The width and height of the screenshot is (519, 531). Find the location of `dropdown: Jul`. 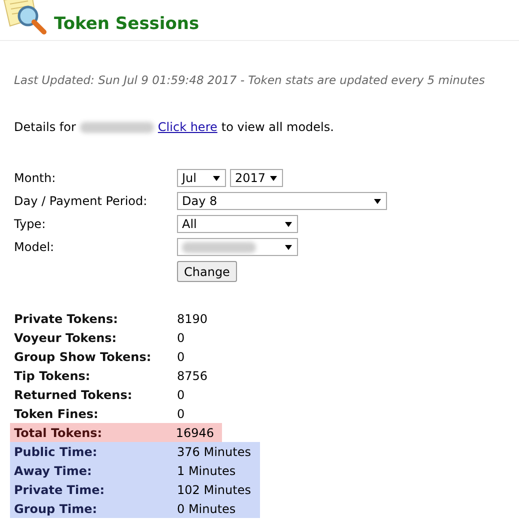

dropdown: Jul is located at coordinates (201, 178).